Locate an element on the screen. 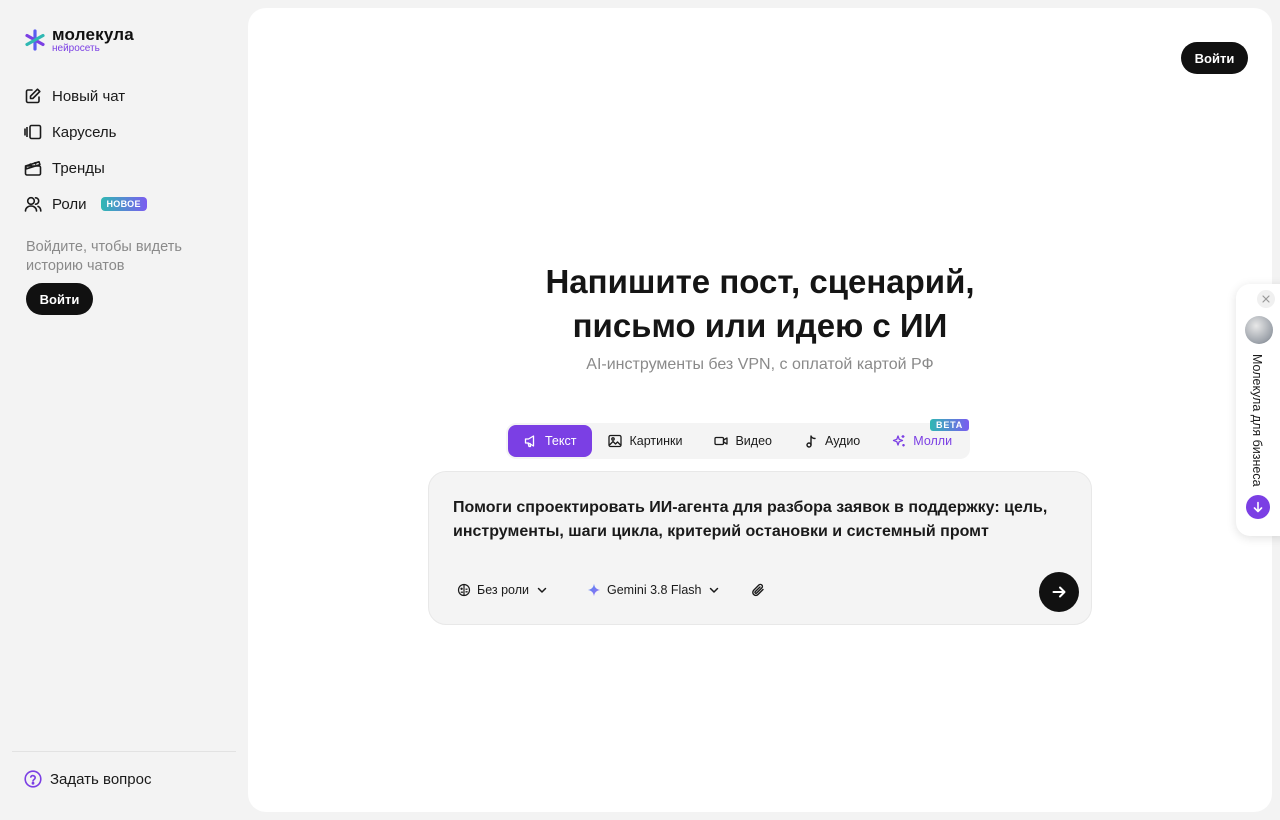 The width and height of the screenshot is (1280, 820). sidebar-item-label: Новый чат is located at coordinates (89, 96).